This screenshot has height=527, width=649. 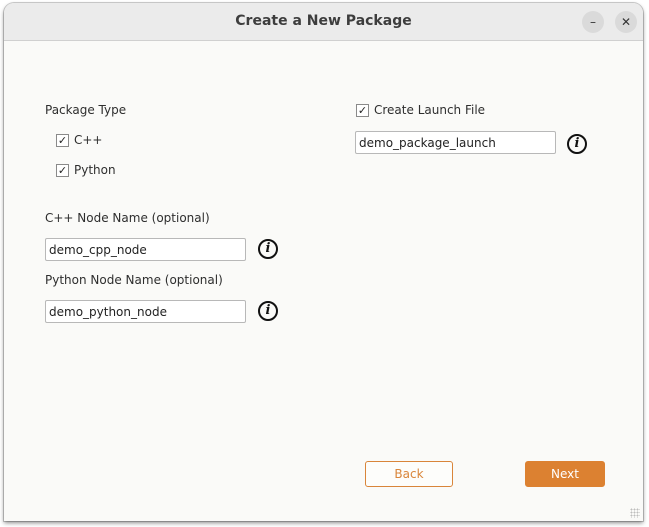 I want to click on next-button: Next, so click(x=565, y=474).